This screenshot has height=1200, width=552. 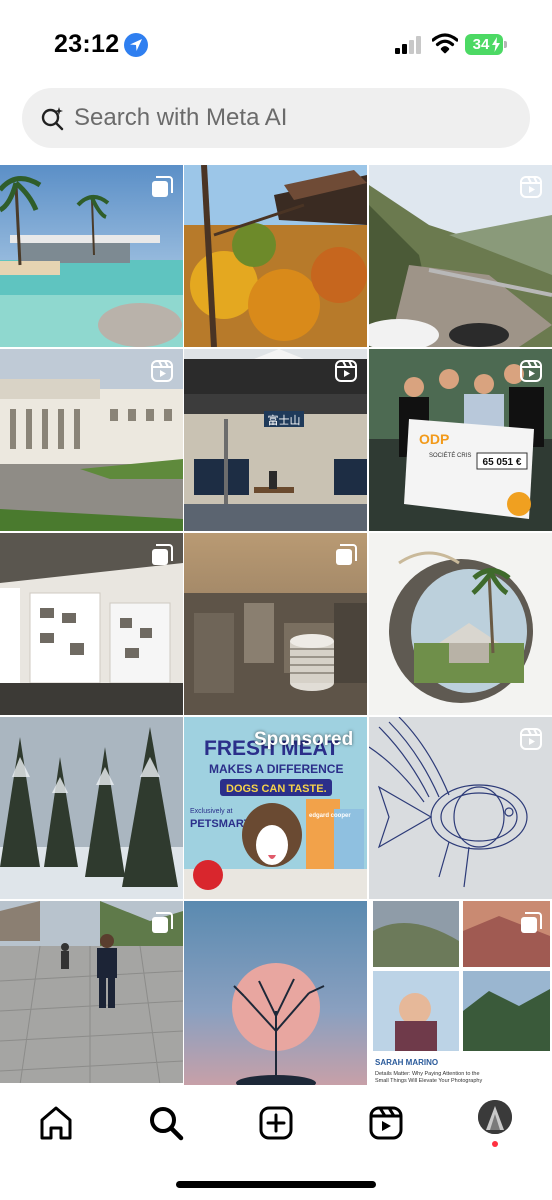 What do you see at coordinates (445, 46) in the screenshot?
I see `wifi-icon` at bounding box center [445, 46].